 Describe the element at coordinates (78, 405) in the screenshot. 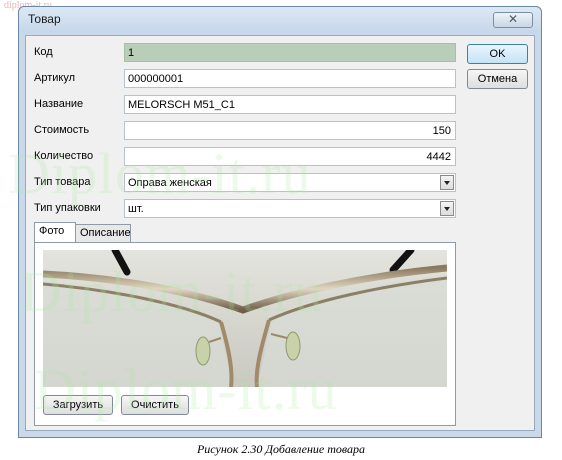

I see `load-photo-button: Загрузить` at that location.